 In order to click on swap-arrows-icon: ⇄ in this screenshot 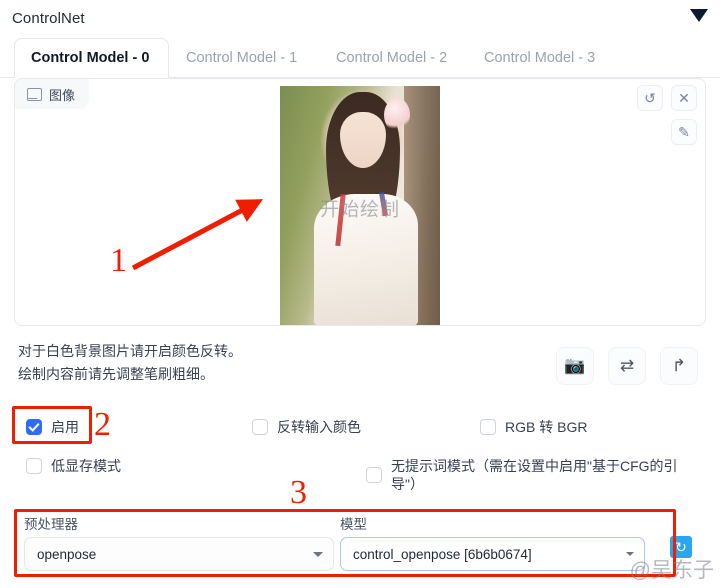, I will do `click(627, 366)`.